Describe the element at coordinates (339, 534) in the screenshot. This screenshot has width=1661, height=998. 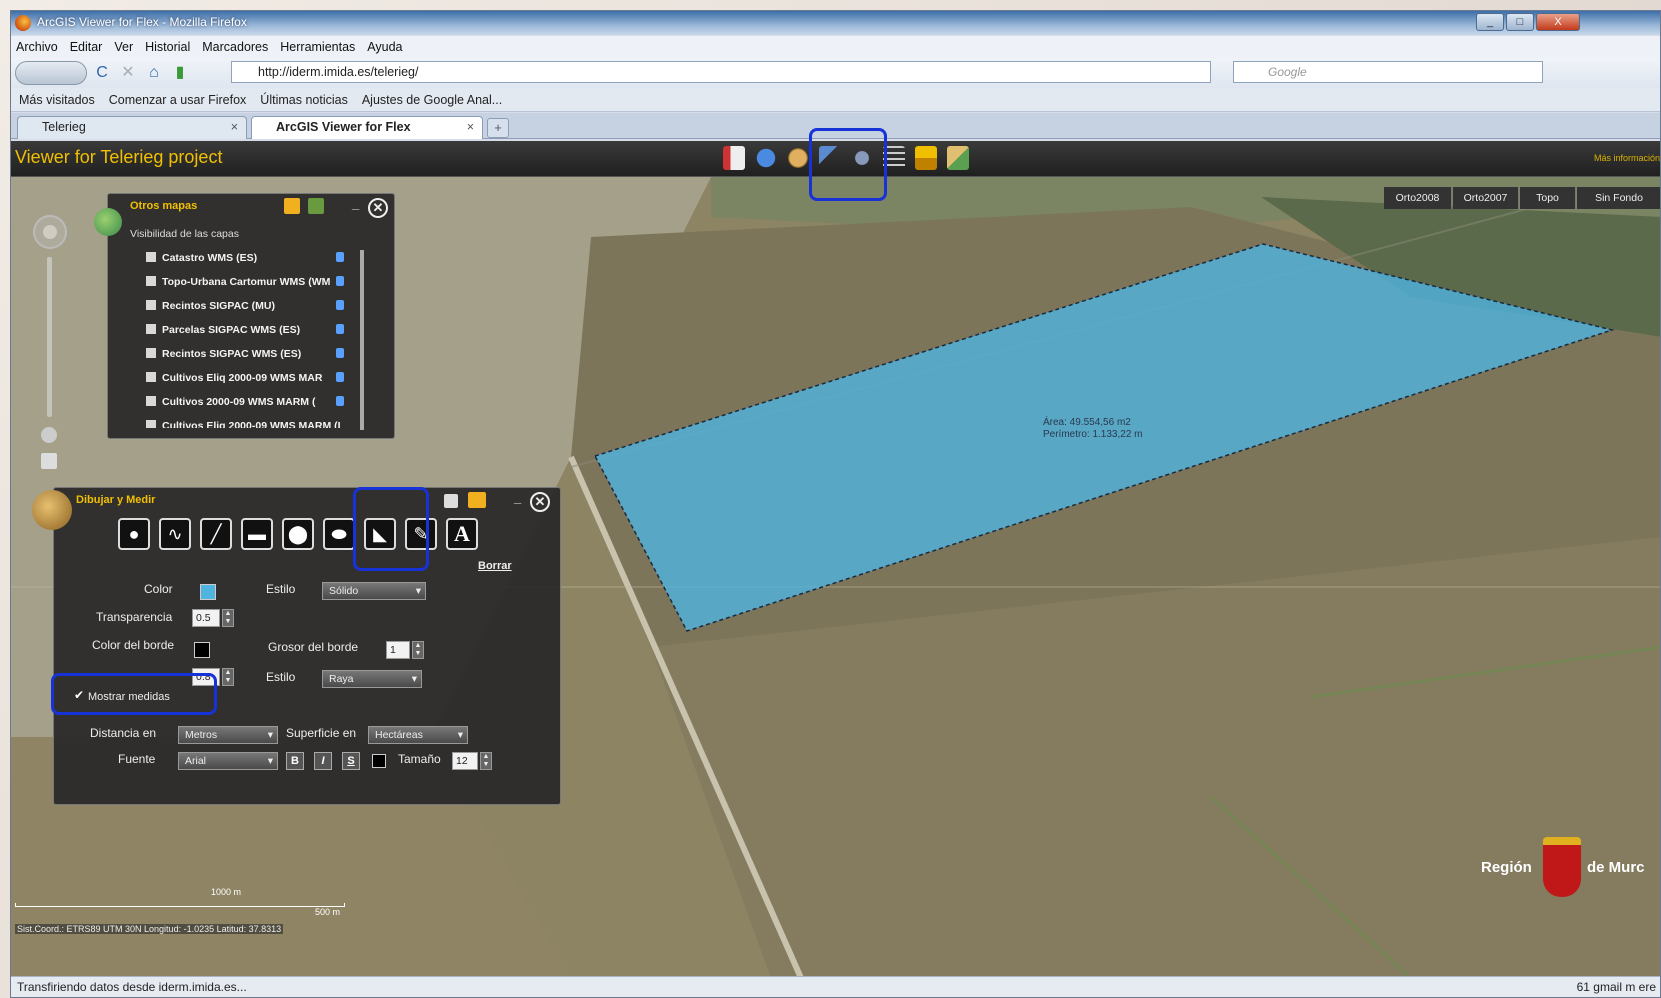
I see `draw-ellipse-tool: ⬬` at that location.